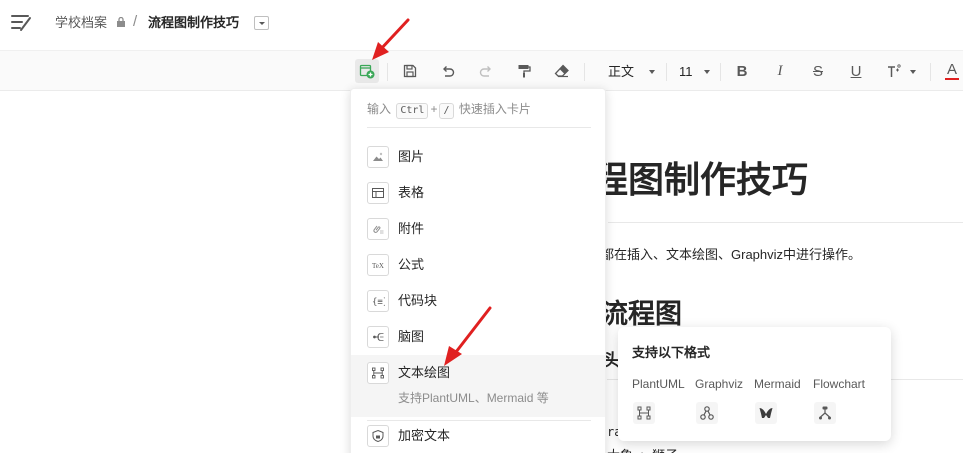  I want to click on menu-item-label: 图片, so click(411, 156).